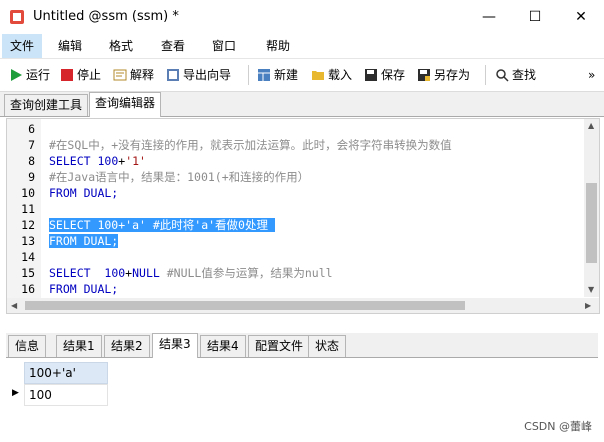 The width and height of the screenshot is (604, 442). Describe the element at coordinates (295, 225) in the screenshot. I see `code-line: 12 SELECT 100+'a' #此时将'a'看做0处理` at that location.